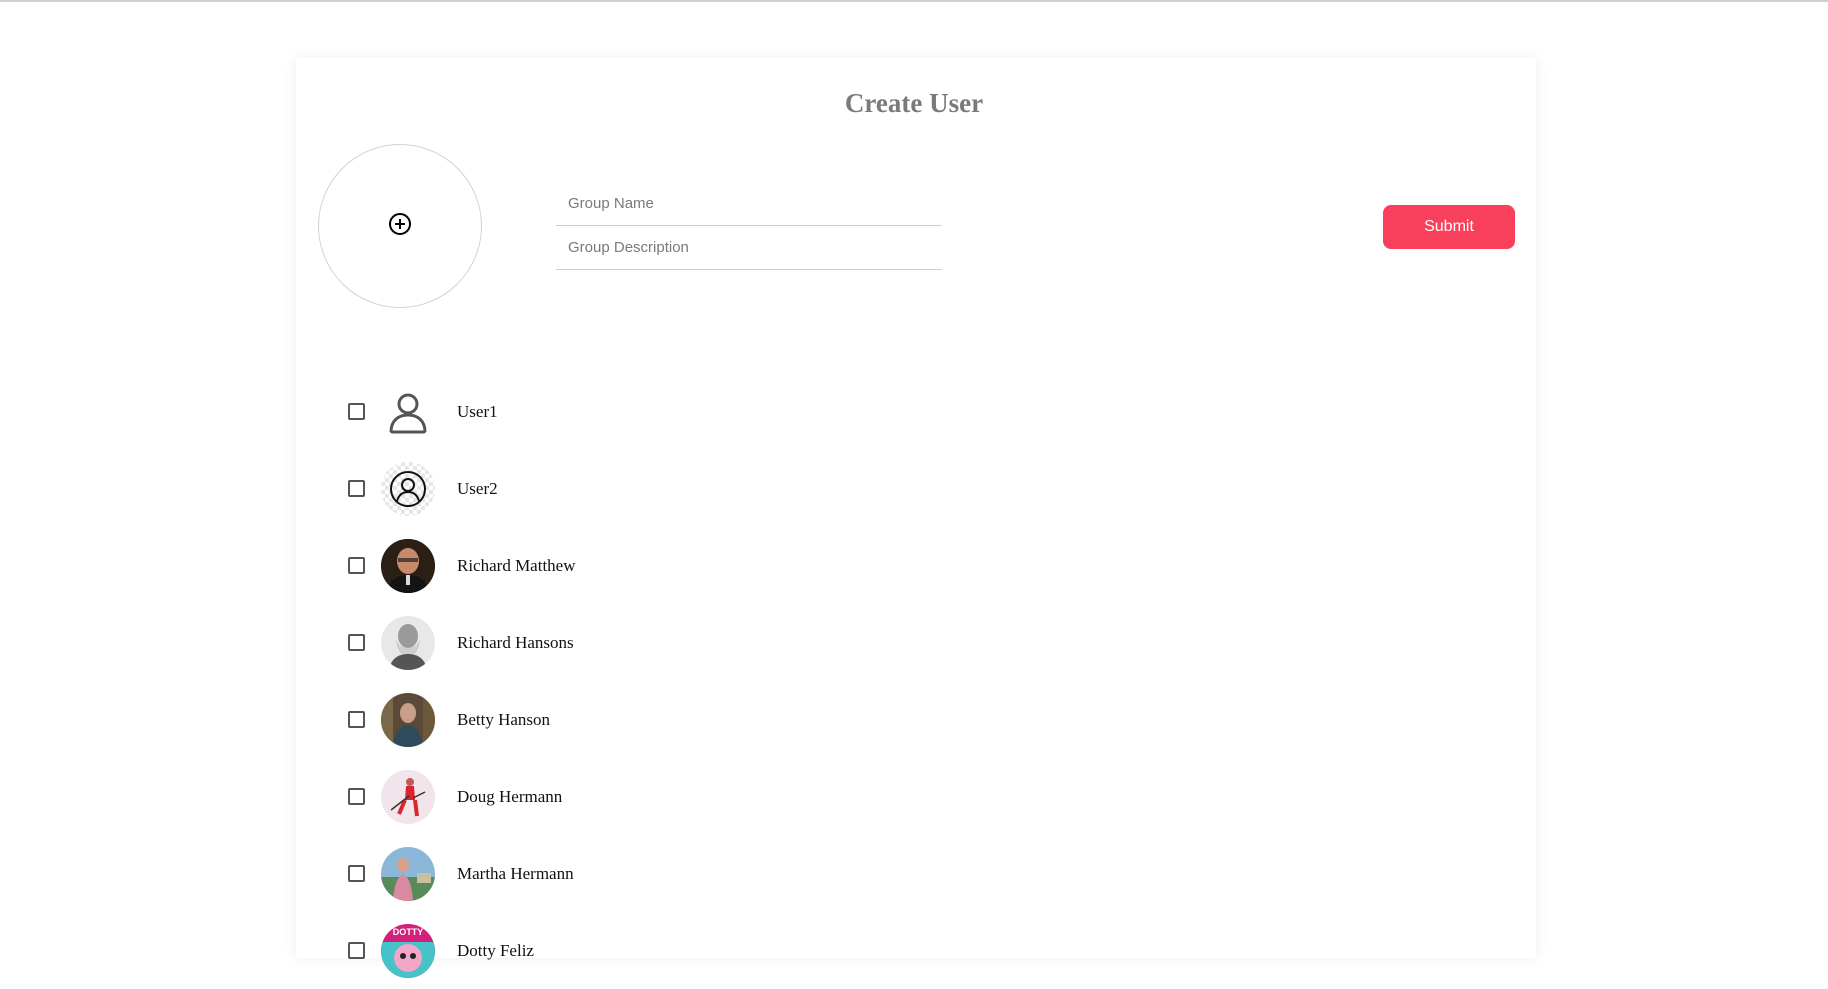 The width and height of the screenshot is (1828, 989). I want to click on top-divider, so click(914, 1).